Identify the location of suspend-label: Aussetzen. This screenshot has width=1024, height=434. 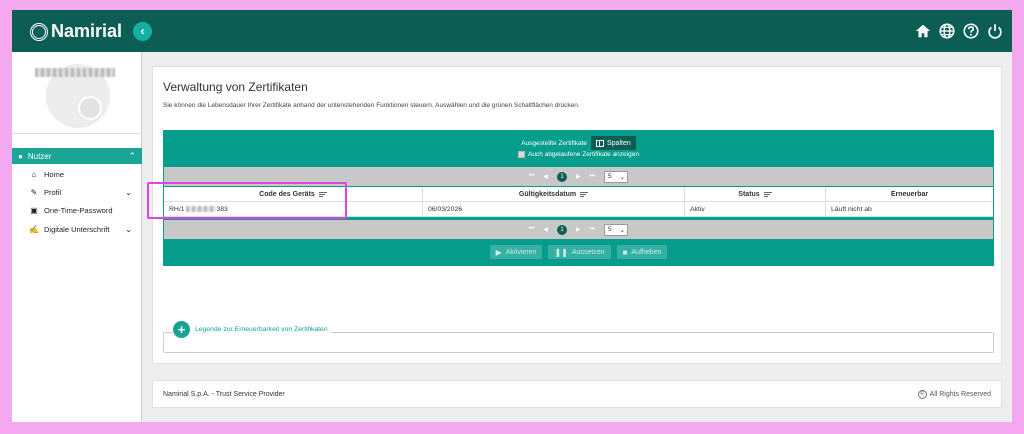
(588, 252).